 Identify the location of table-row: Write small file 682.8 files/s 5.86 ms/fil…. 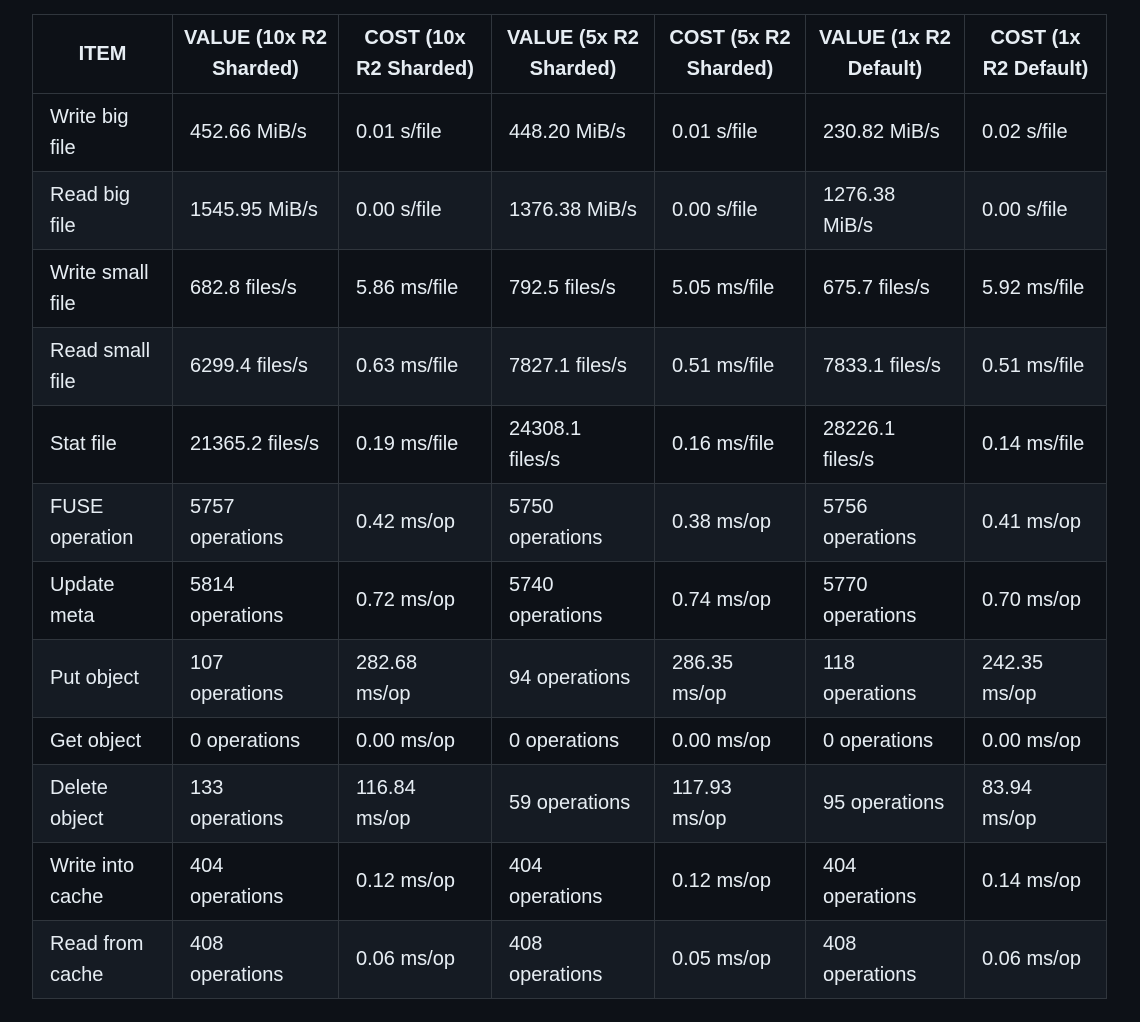
(569, 288).